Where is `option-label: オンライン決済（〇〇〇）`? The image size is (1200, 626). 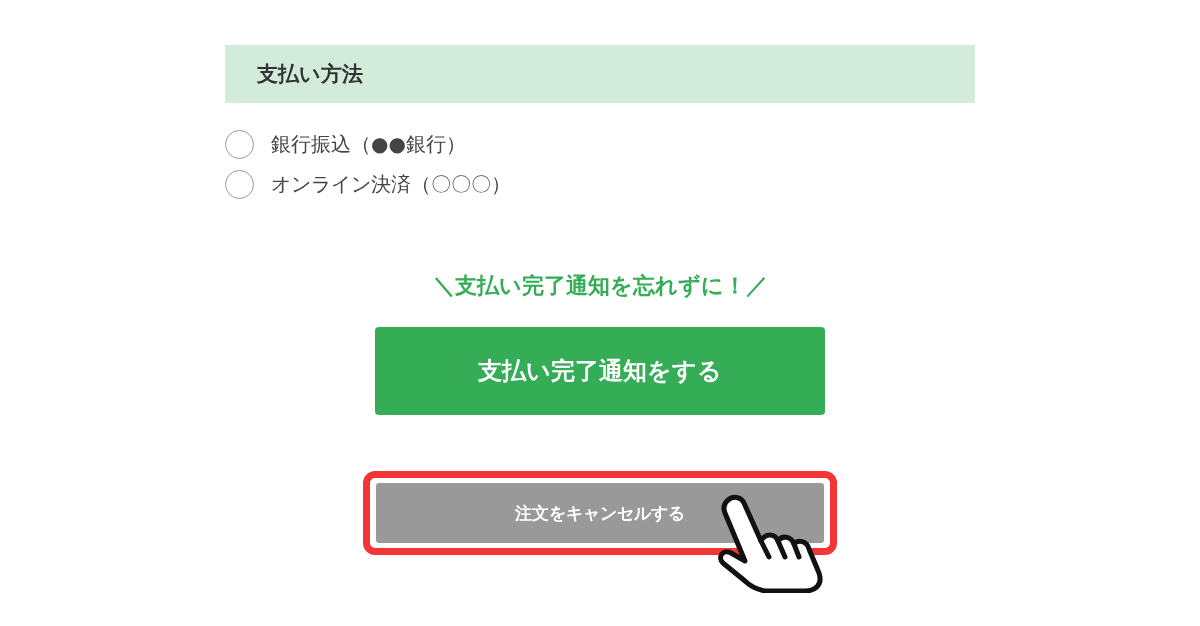 option-label: オンライン決済（〇〇〇） is located at coordinates (391, 184).